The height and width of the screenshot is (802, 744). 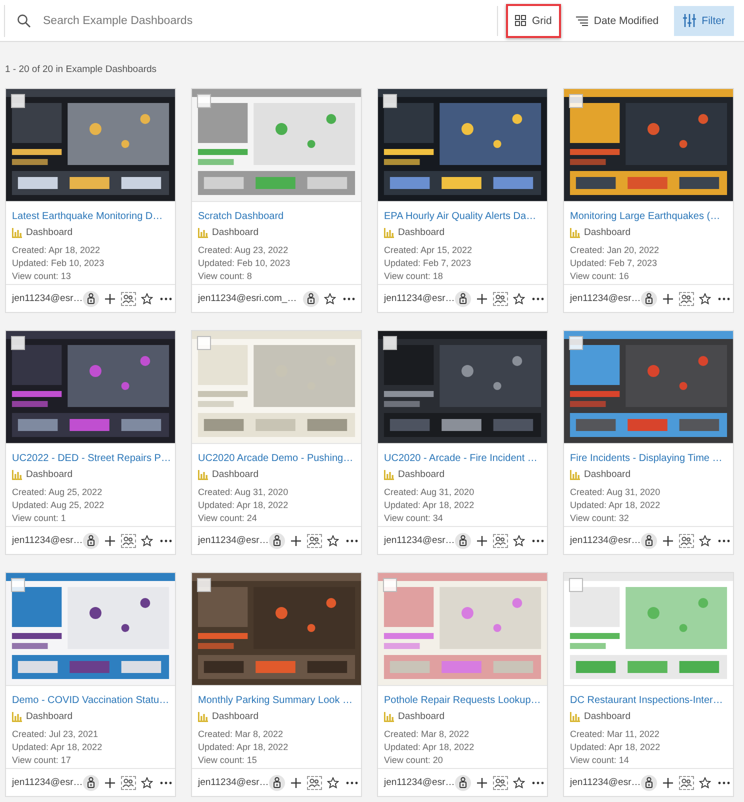 I want to click on view-count: View count: 24, so click(x=228, y=518).